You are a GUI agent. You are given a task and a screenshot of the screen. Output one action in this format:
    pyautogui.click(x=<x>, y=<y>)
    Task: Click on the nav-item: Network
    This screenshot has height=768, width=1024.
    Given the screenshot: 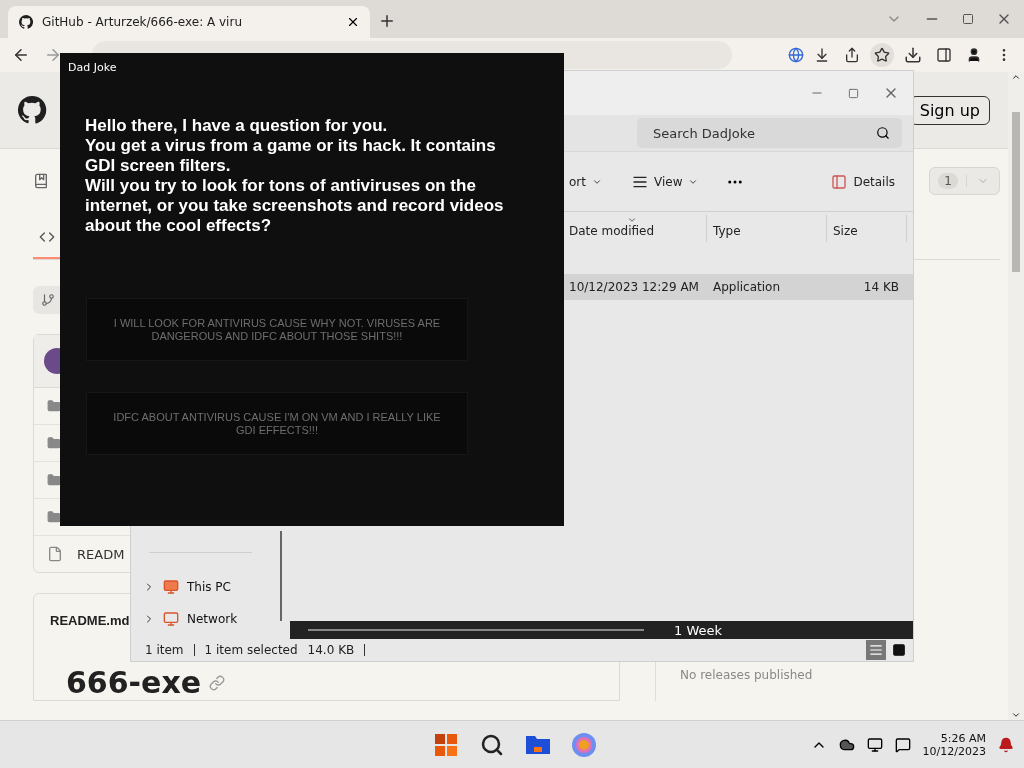 What is the action you would take?
    pyautogui.click(x=205, y=619)
    